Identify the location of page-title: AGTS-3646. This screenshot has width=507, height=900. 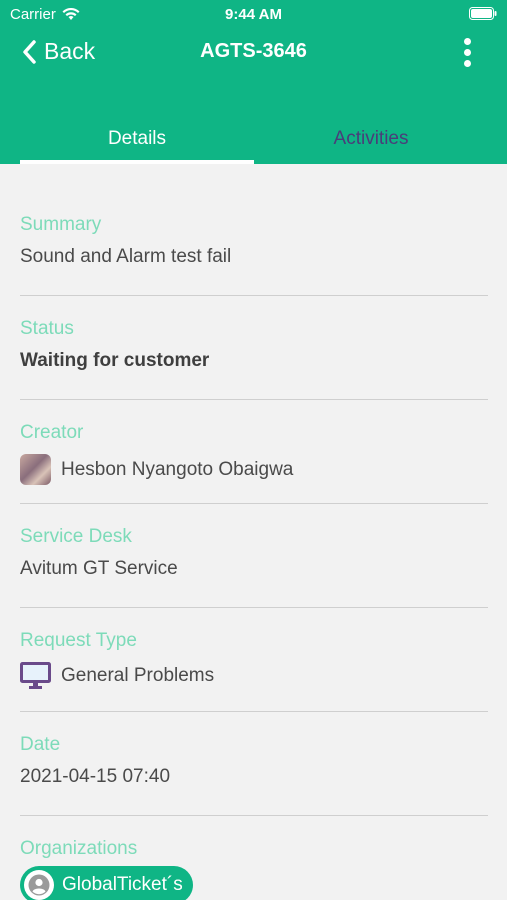
(253, 51).